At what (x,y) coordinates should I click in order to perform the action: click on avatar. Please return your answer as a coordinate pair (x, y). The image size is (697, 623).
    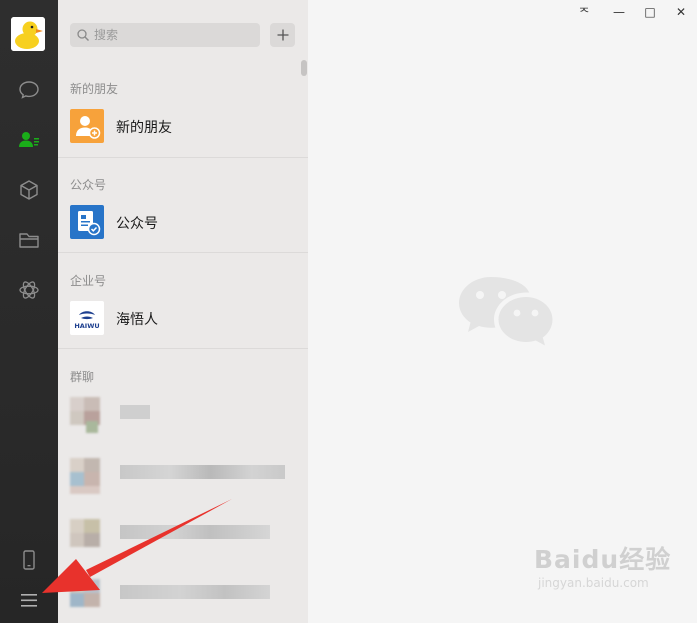
    Looking at the image, I should click on (28, 34).